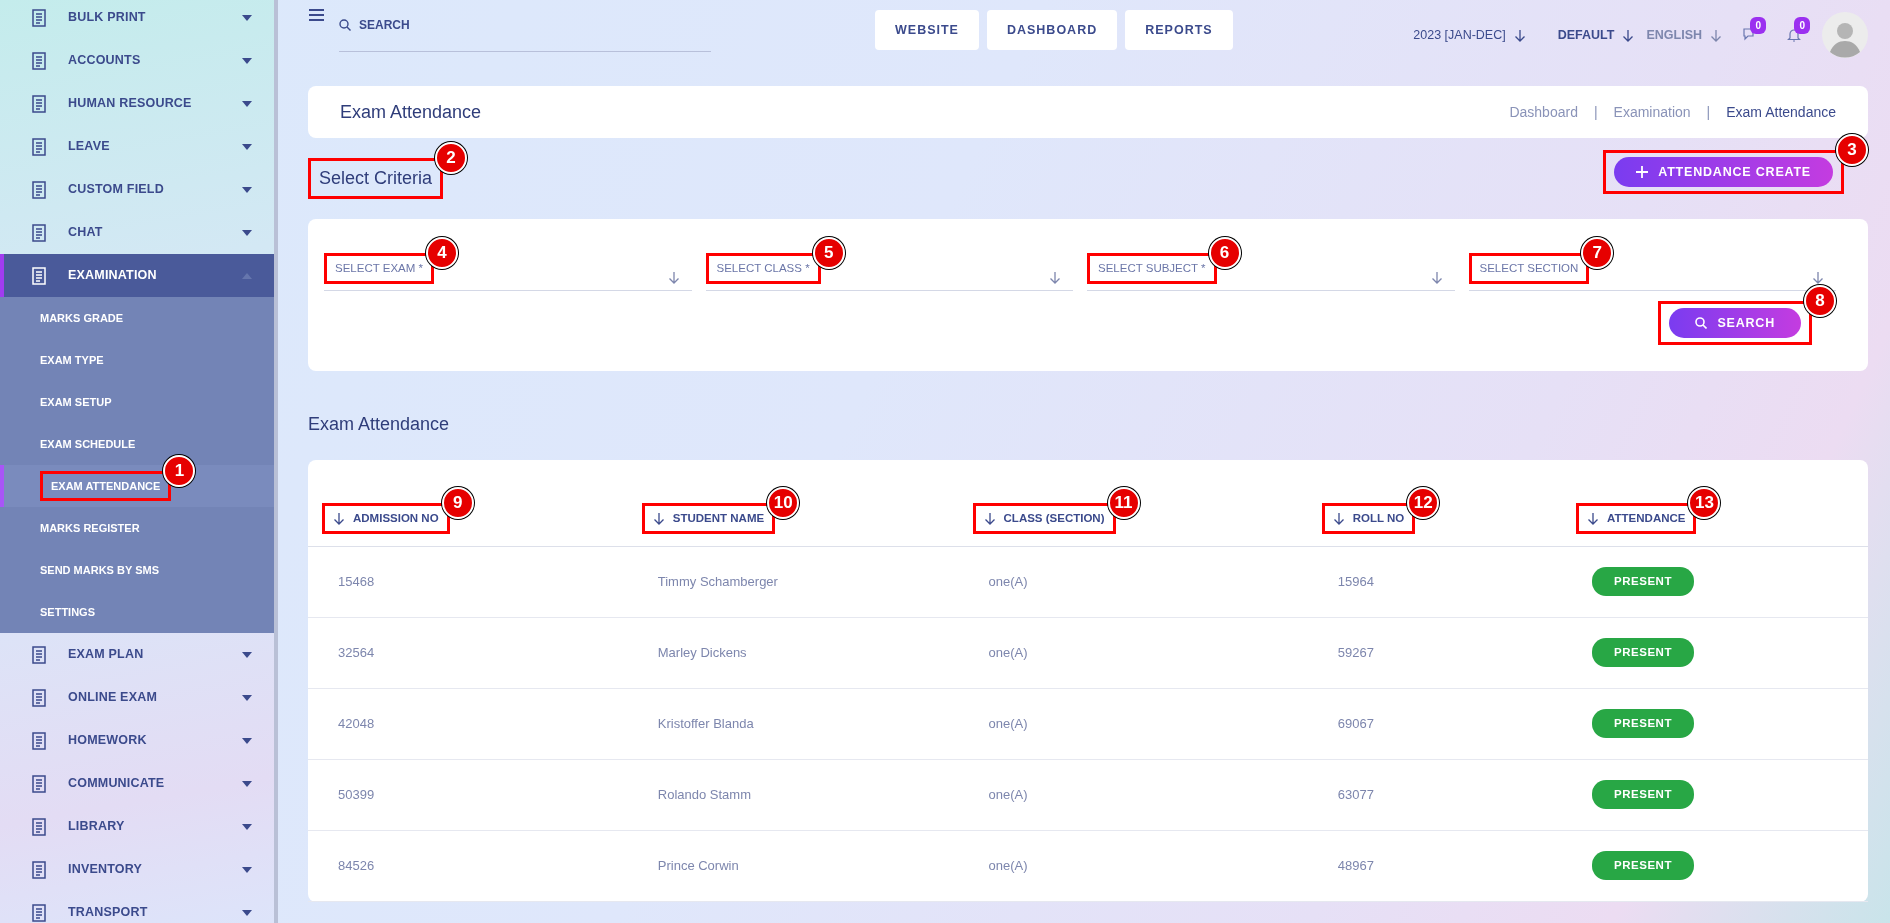 The height and width of the screenshot is (923, 1890). Describe the element at coordinates (889, 261) in the screenshot. I see `select-field: SELECT CLASS * 5` at that location.